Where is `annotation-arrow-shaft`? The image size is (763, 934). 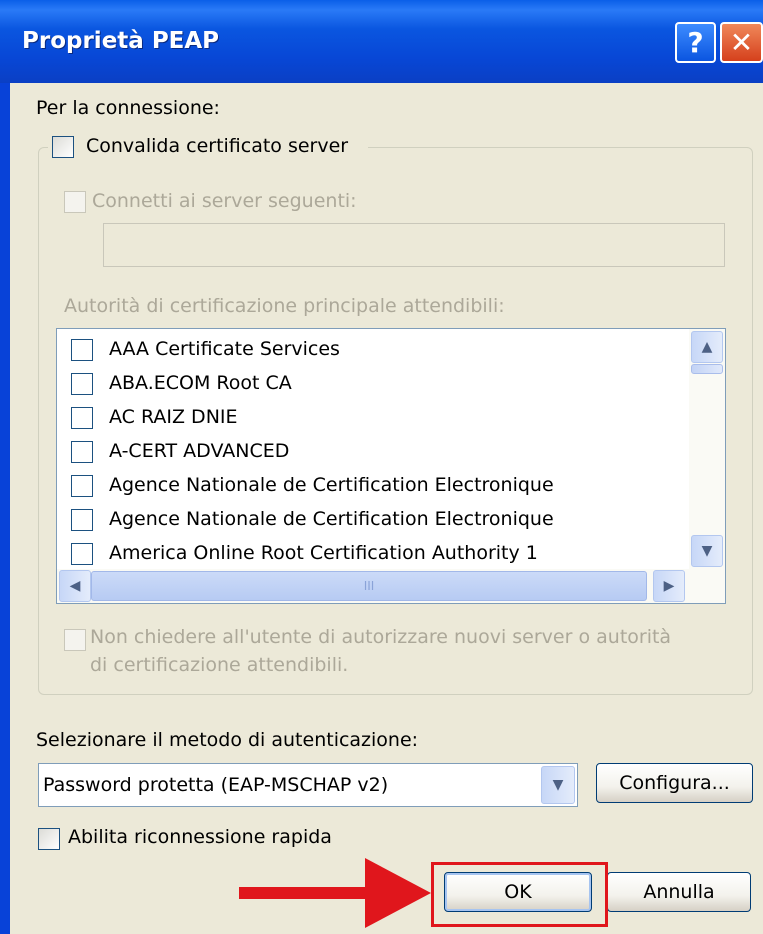 annotation-arrow-shaft is located at coordinates (303, 893).